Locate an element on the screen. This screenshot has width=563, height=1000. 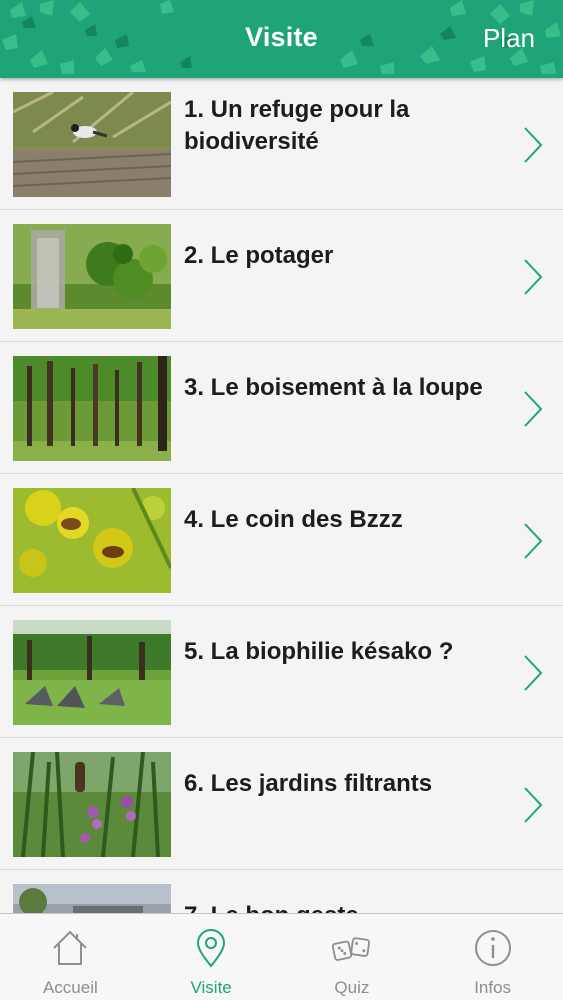
tab-bar: Accueil Visite Quiz Infos is located at coordinates (281, 956).